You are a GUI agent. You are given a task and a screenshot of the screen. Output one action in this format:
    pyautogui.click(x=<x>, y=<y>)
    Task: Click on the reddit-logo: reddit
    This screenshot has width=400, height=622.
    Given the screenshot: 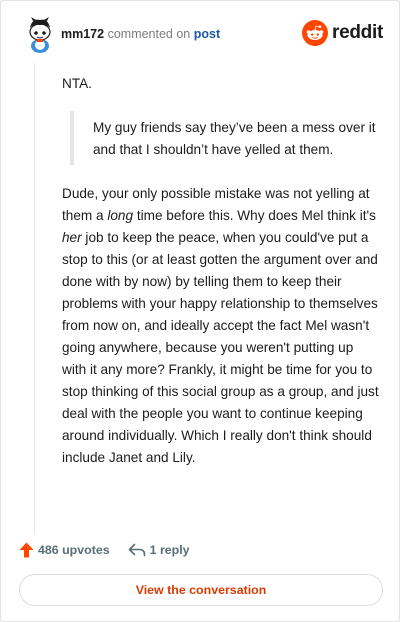 What is the action you would take?
    pyautogui.click(x=342, y=33)
    